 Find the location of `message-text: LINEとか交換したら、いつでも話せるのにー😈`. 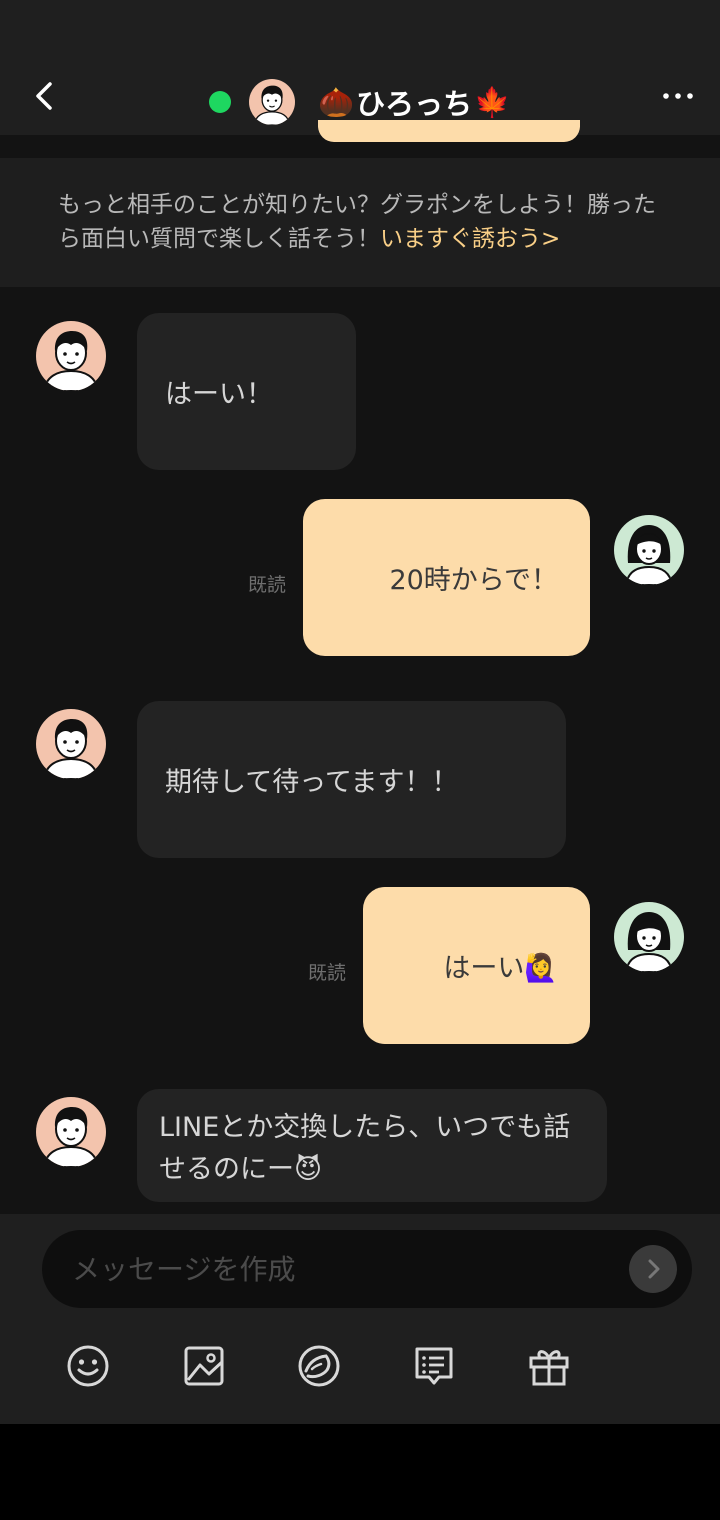

message-text: LINEとか交換したら、いつでも話せるのにー😈 is located at coordinates (365, 1148).